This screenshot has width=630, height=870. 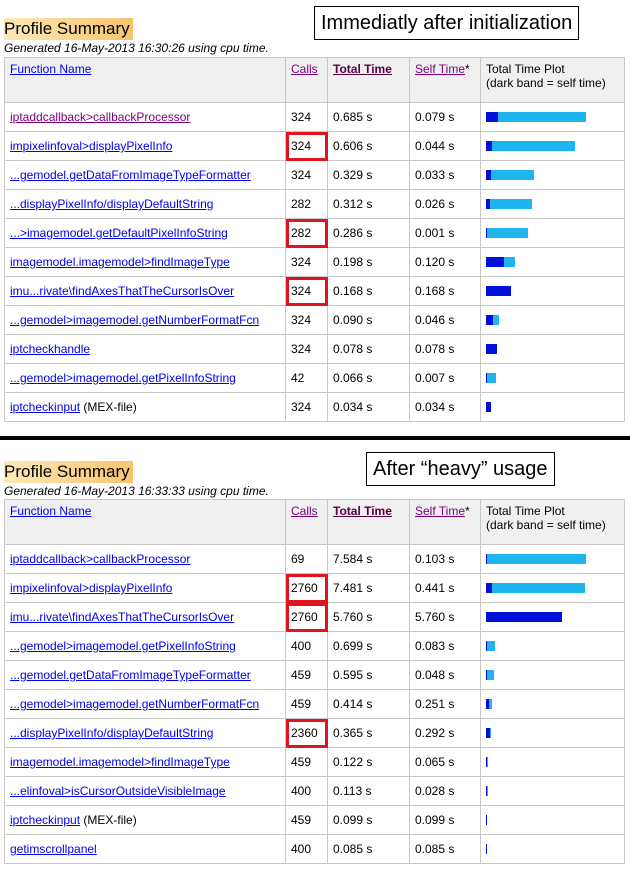 I want to click on total-time-cell: 0.122 s, so click(x=368, y=762).